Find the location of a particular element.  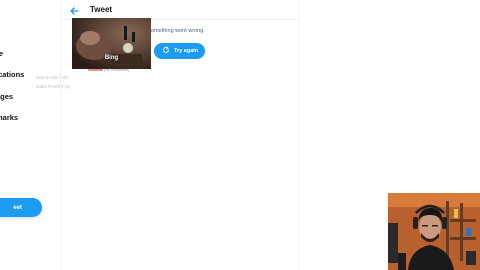

column-divider-right is located at coordinates (299, 135).